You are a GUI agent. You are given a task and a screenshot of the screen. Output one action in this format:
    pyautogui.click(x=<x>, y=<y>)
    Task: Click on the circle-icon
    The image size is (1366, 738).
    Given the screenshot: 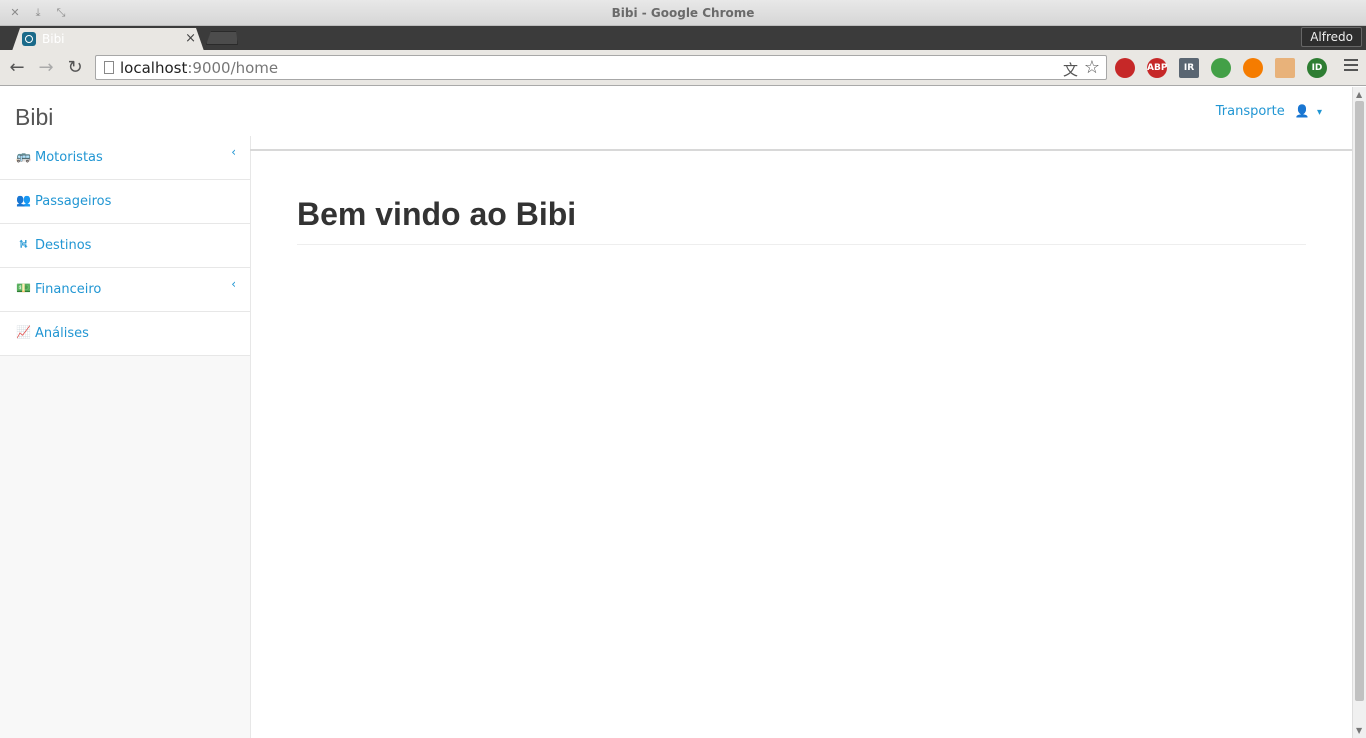 What is the action you would take?
    pyautogui.click(x=1253, y=68)
    